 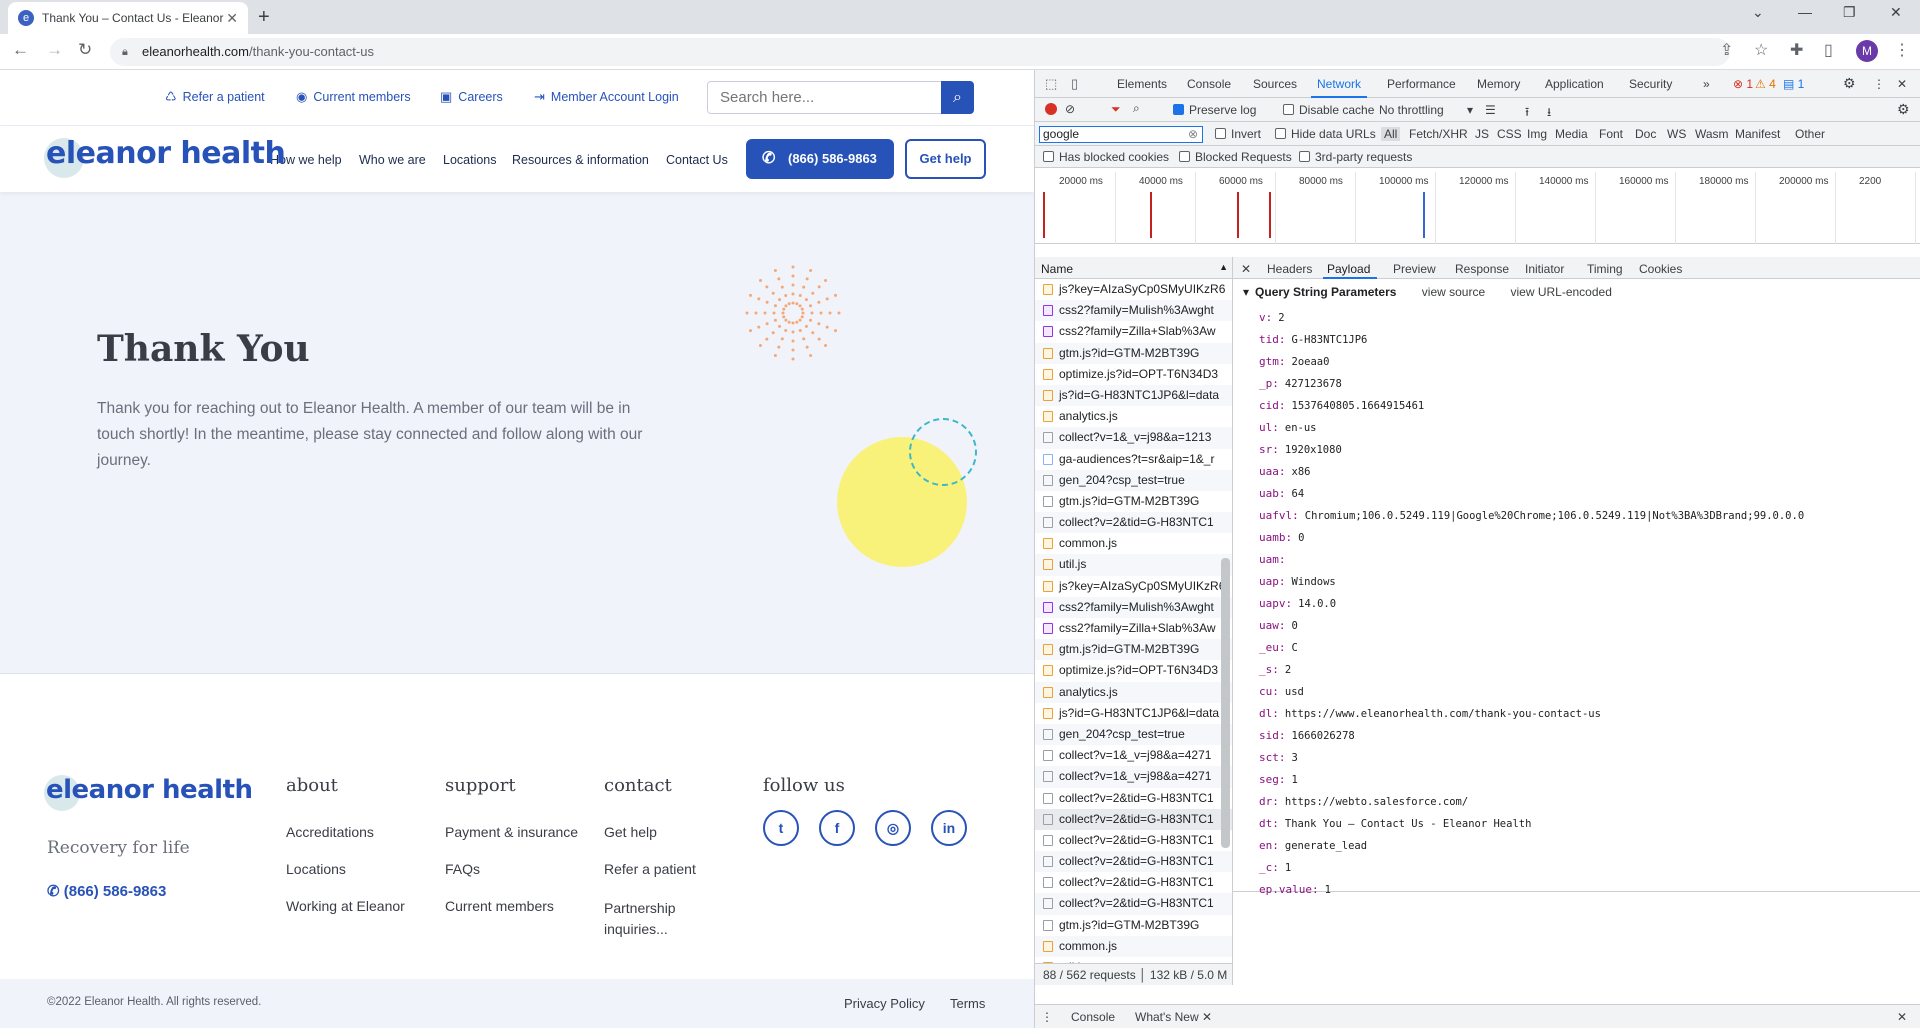 I want to click on detail-tab-headers: Headers, so click(x=1289, y=269).